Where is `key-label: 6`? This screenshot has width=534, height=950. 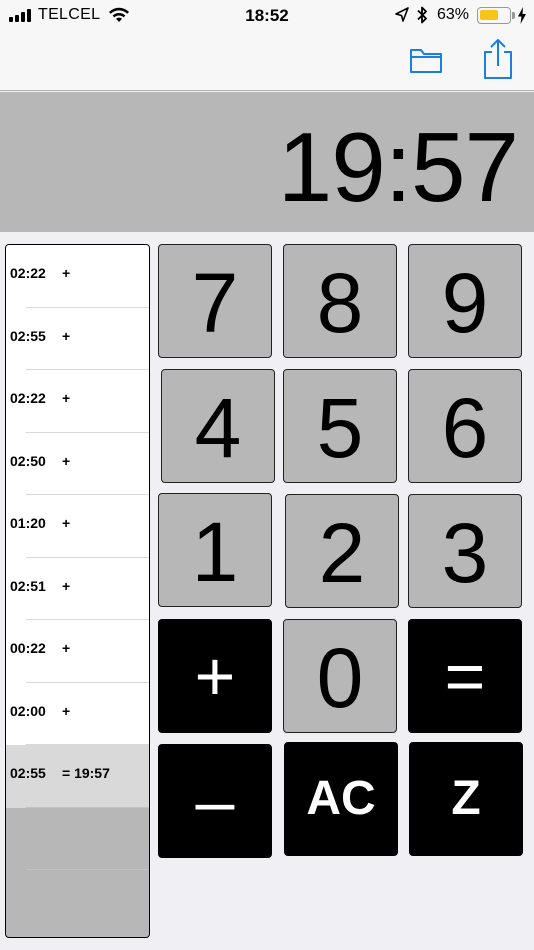 key-label: 6 is located at coordinates (465, 428).